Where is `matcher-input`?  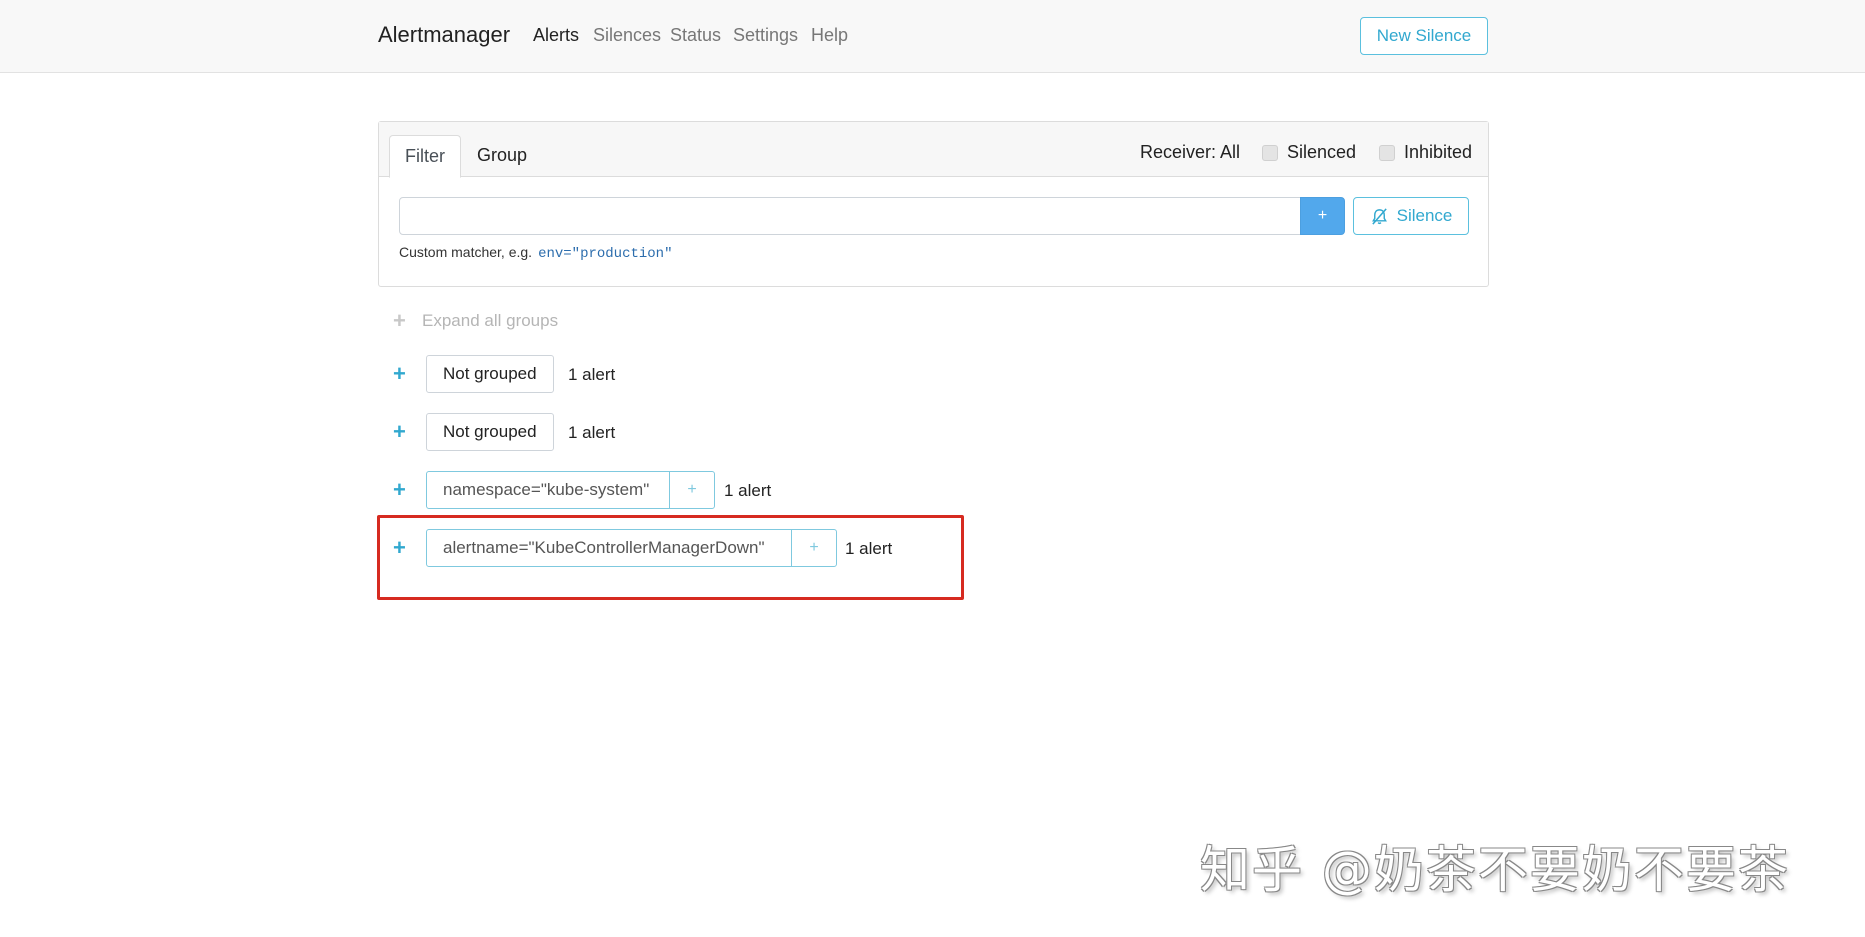
matcher-input is located at coordinates (850, 216).